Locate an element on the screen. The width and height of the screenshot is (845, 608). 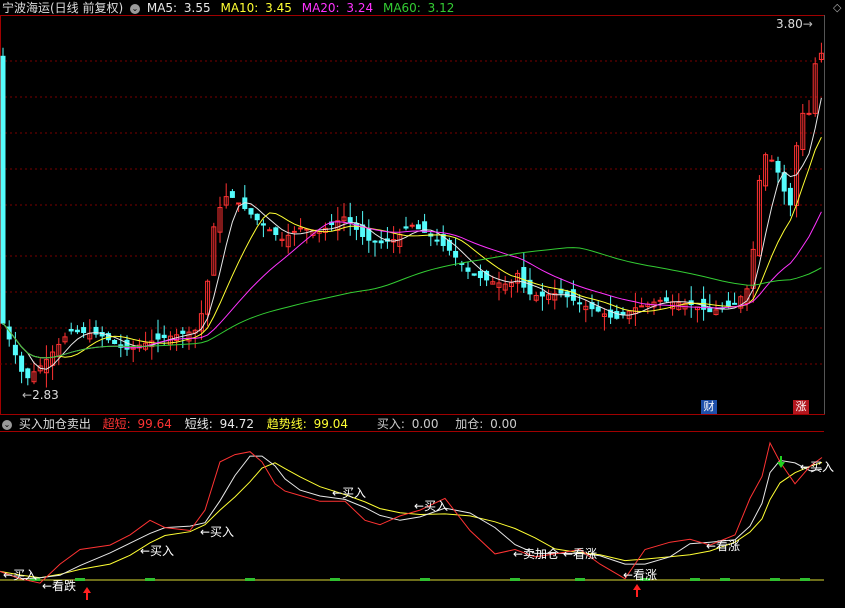
ultra-short-readout: 超短: 99.64 is located at coordinates (137, 424).